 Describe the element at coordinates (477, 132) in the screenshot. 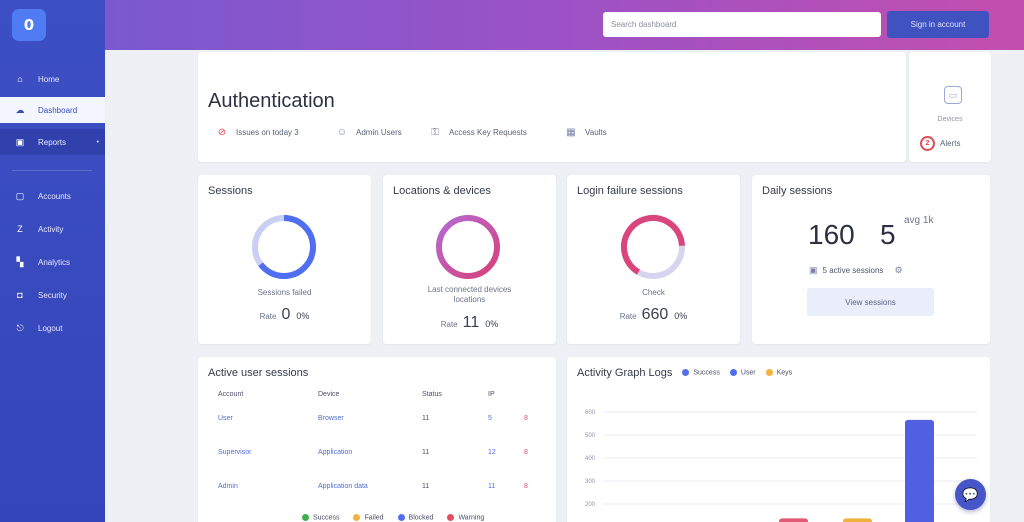

I see `auth-meta-keys: ⚿ Access Key Requests` at that location.